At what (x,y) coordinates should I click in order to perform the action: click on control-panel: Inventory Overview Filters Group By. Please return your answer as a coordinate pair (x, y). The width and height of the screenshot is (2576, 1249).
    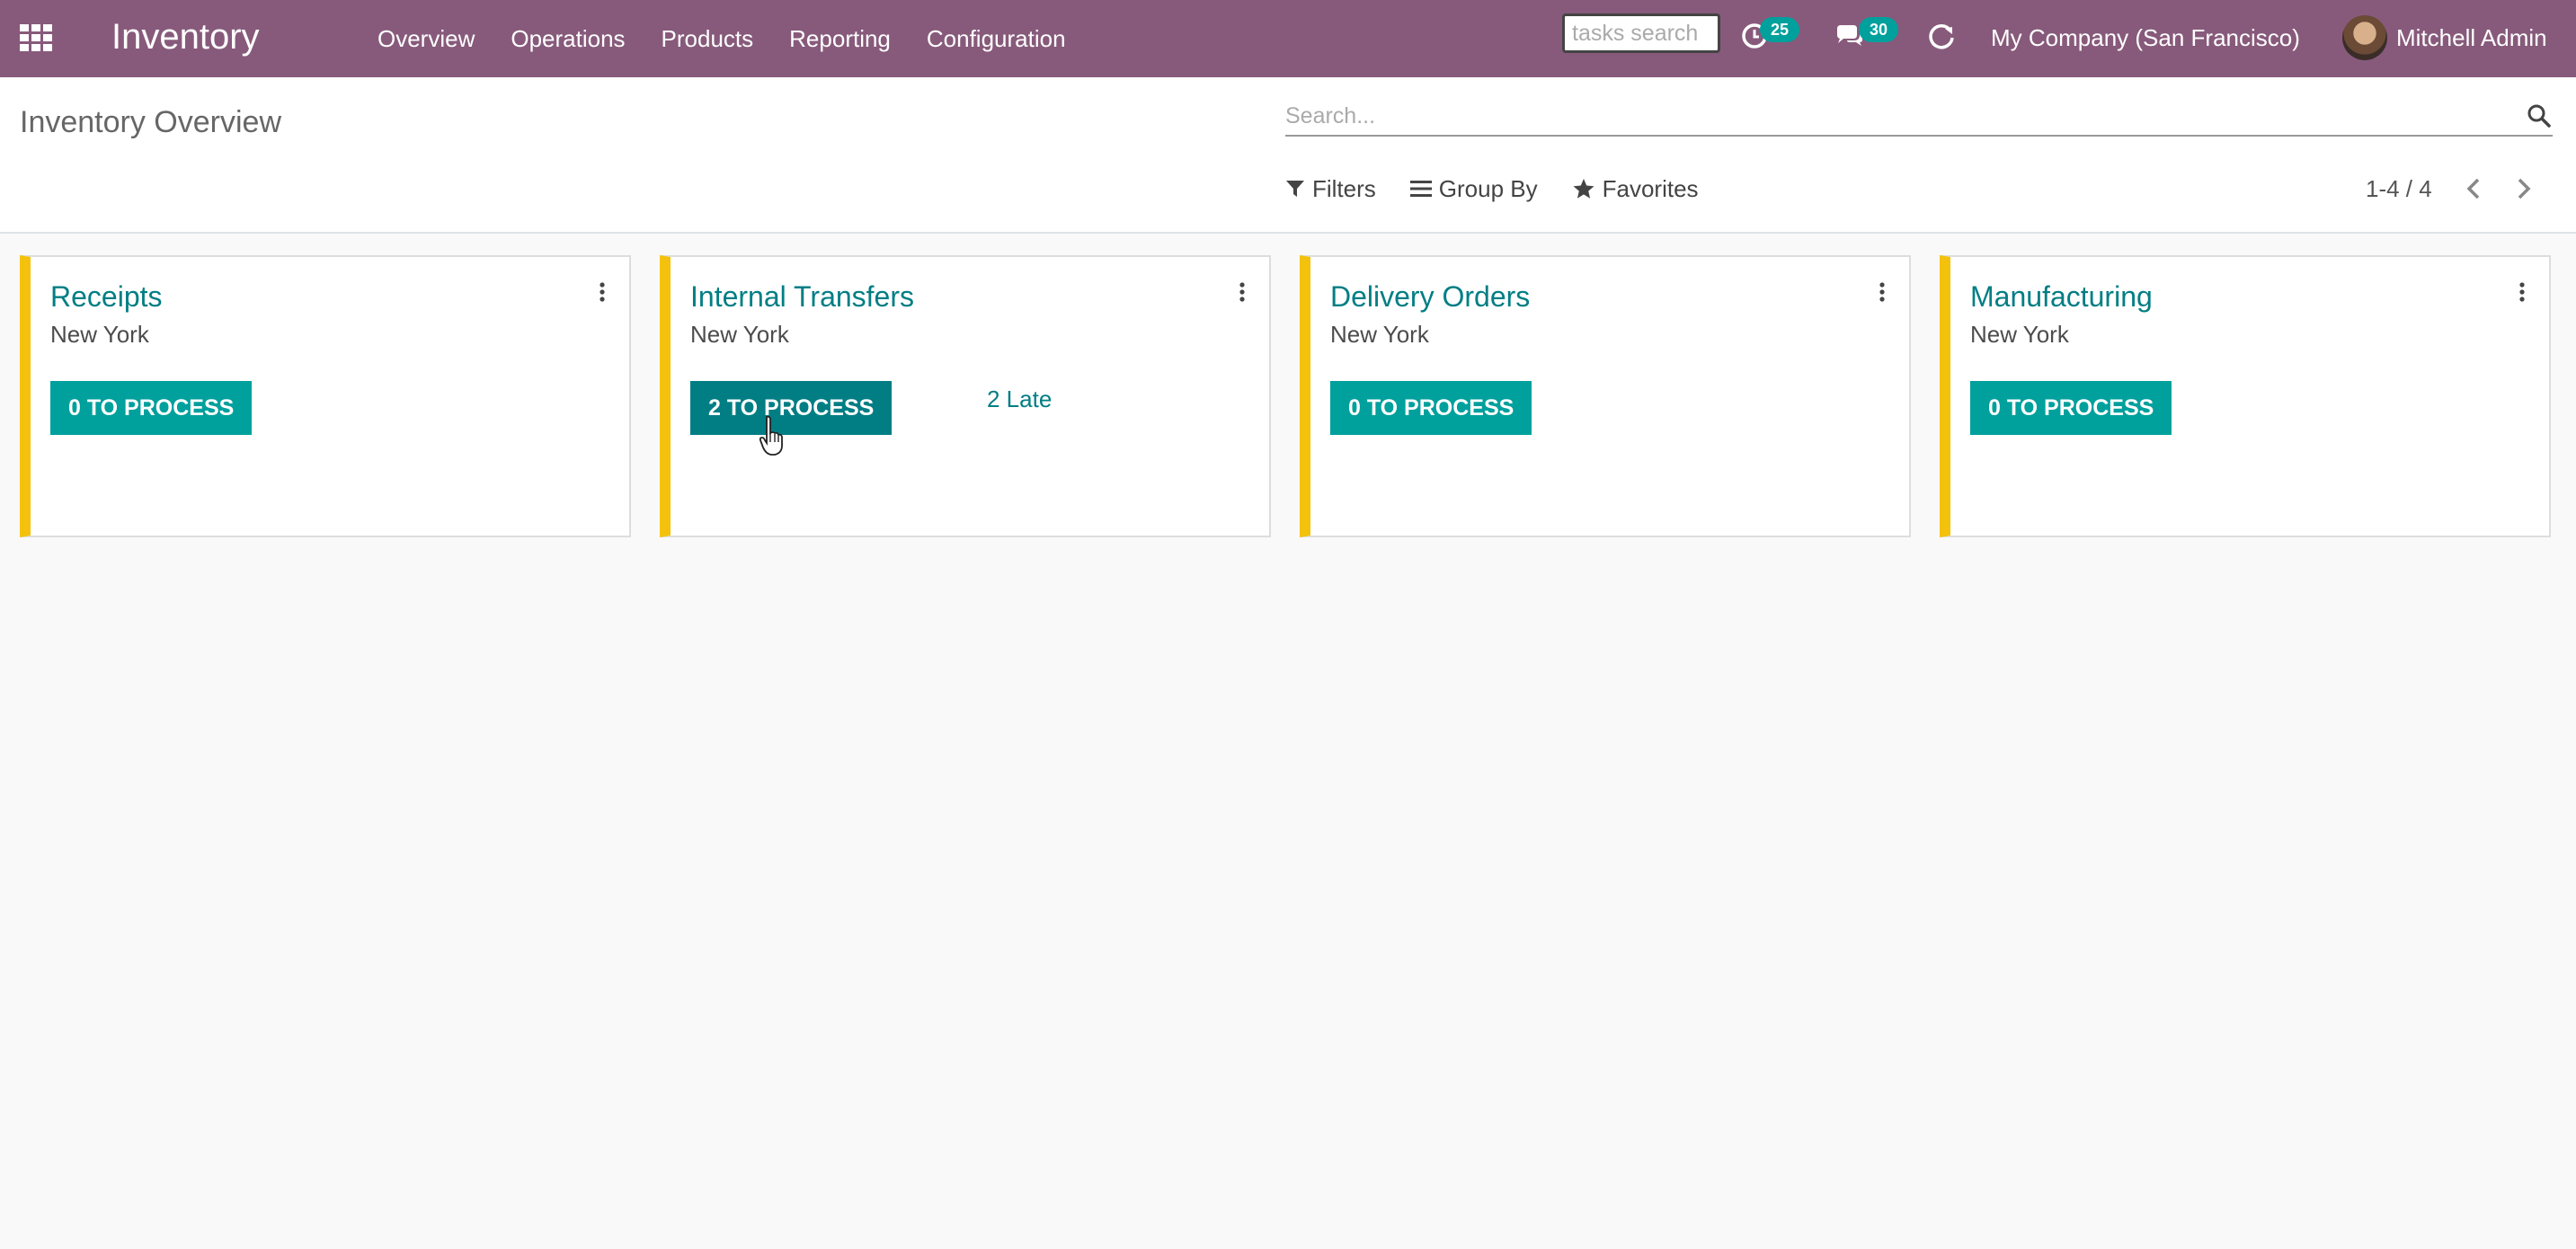
    Looking at the image, I should click on (1288, 155).